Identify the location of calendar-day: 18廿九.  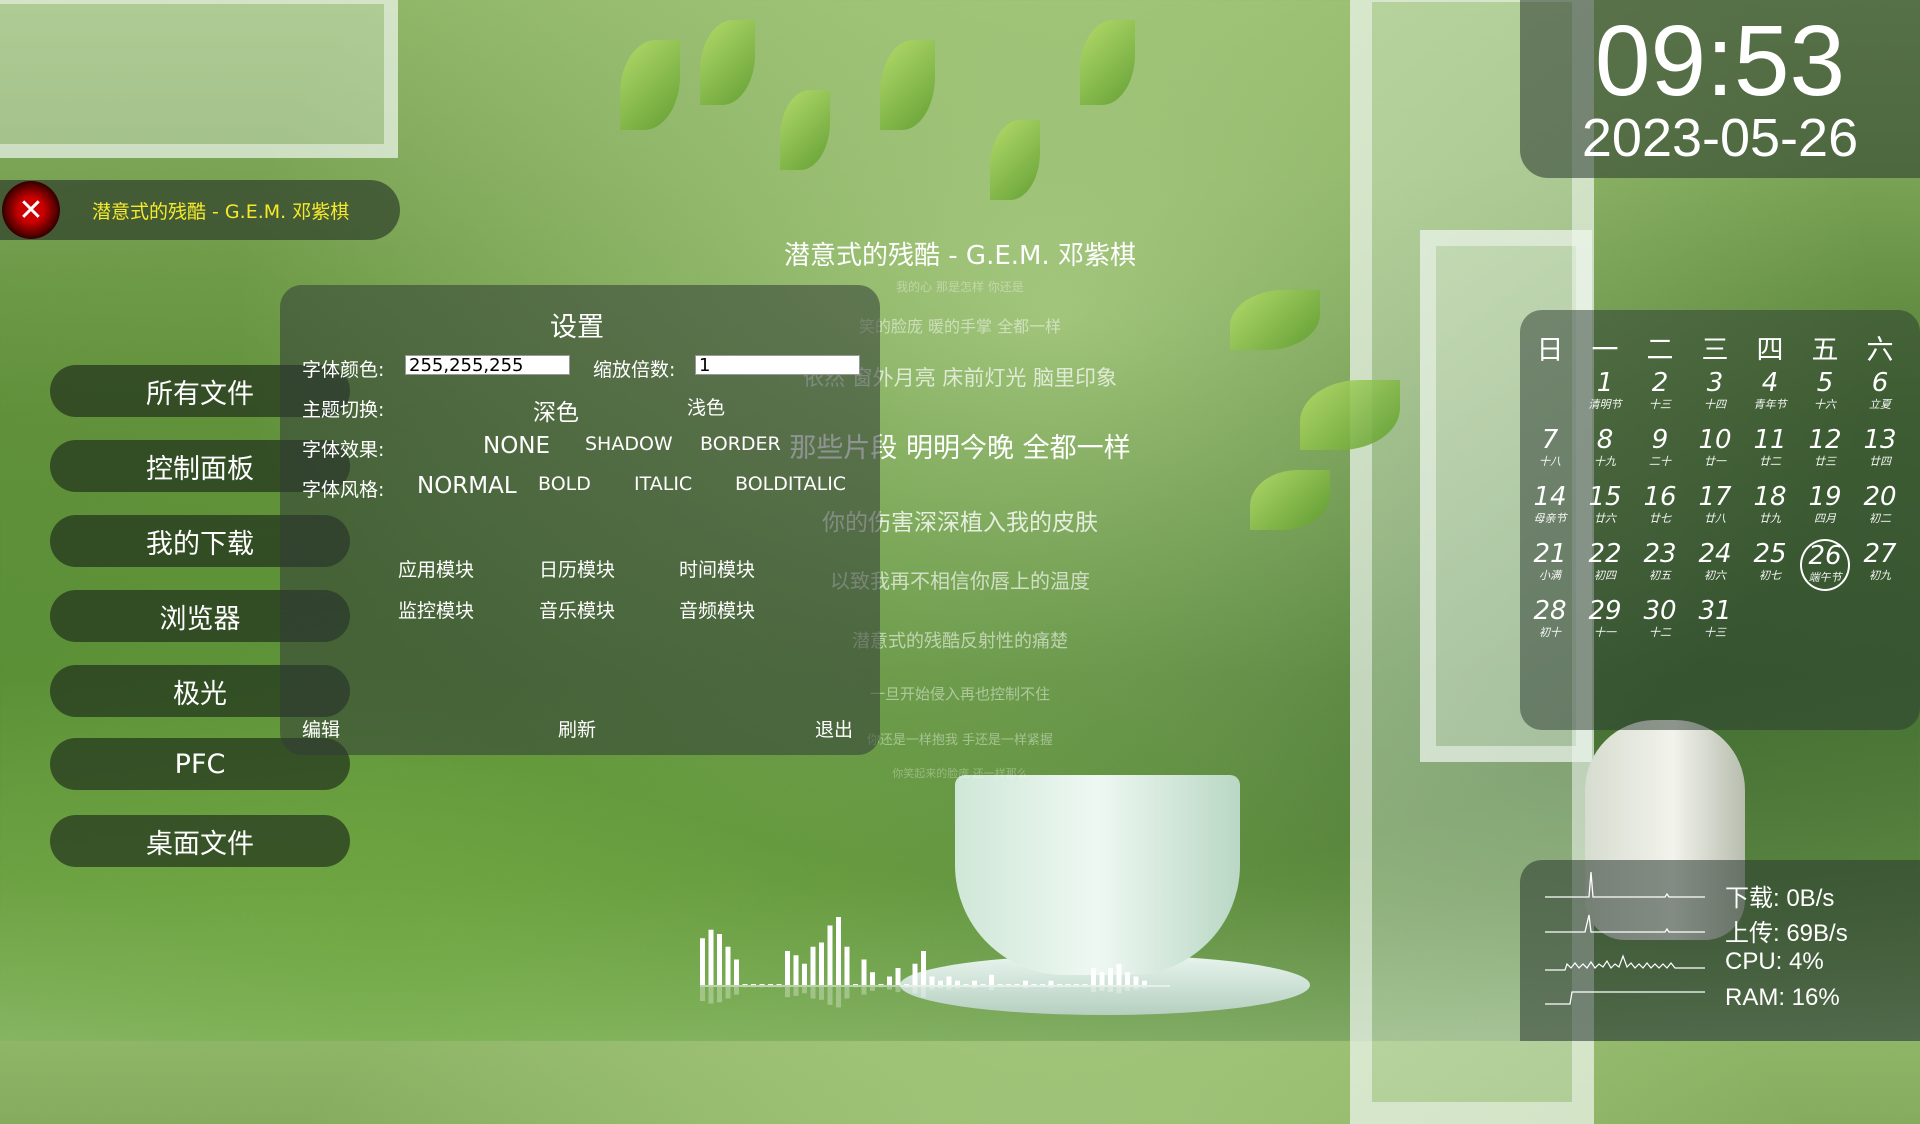
(1770, 508).